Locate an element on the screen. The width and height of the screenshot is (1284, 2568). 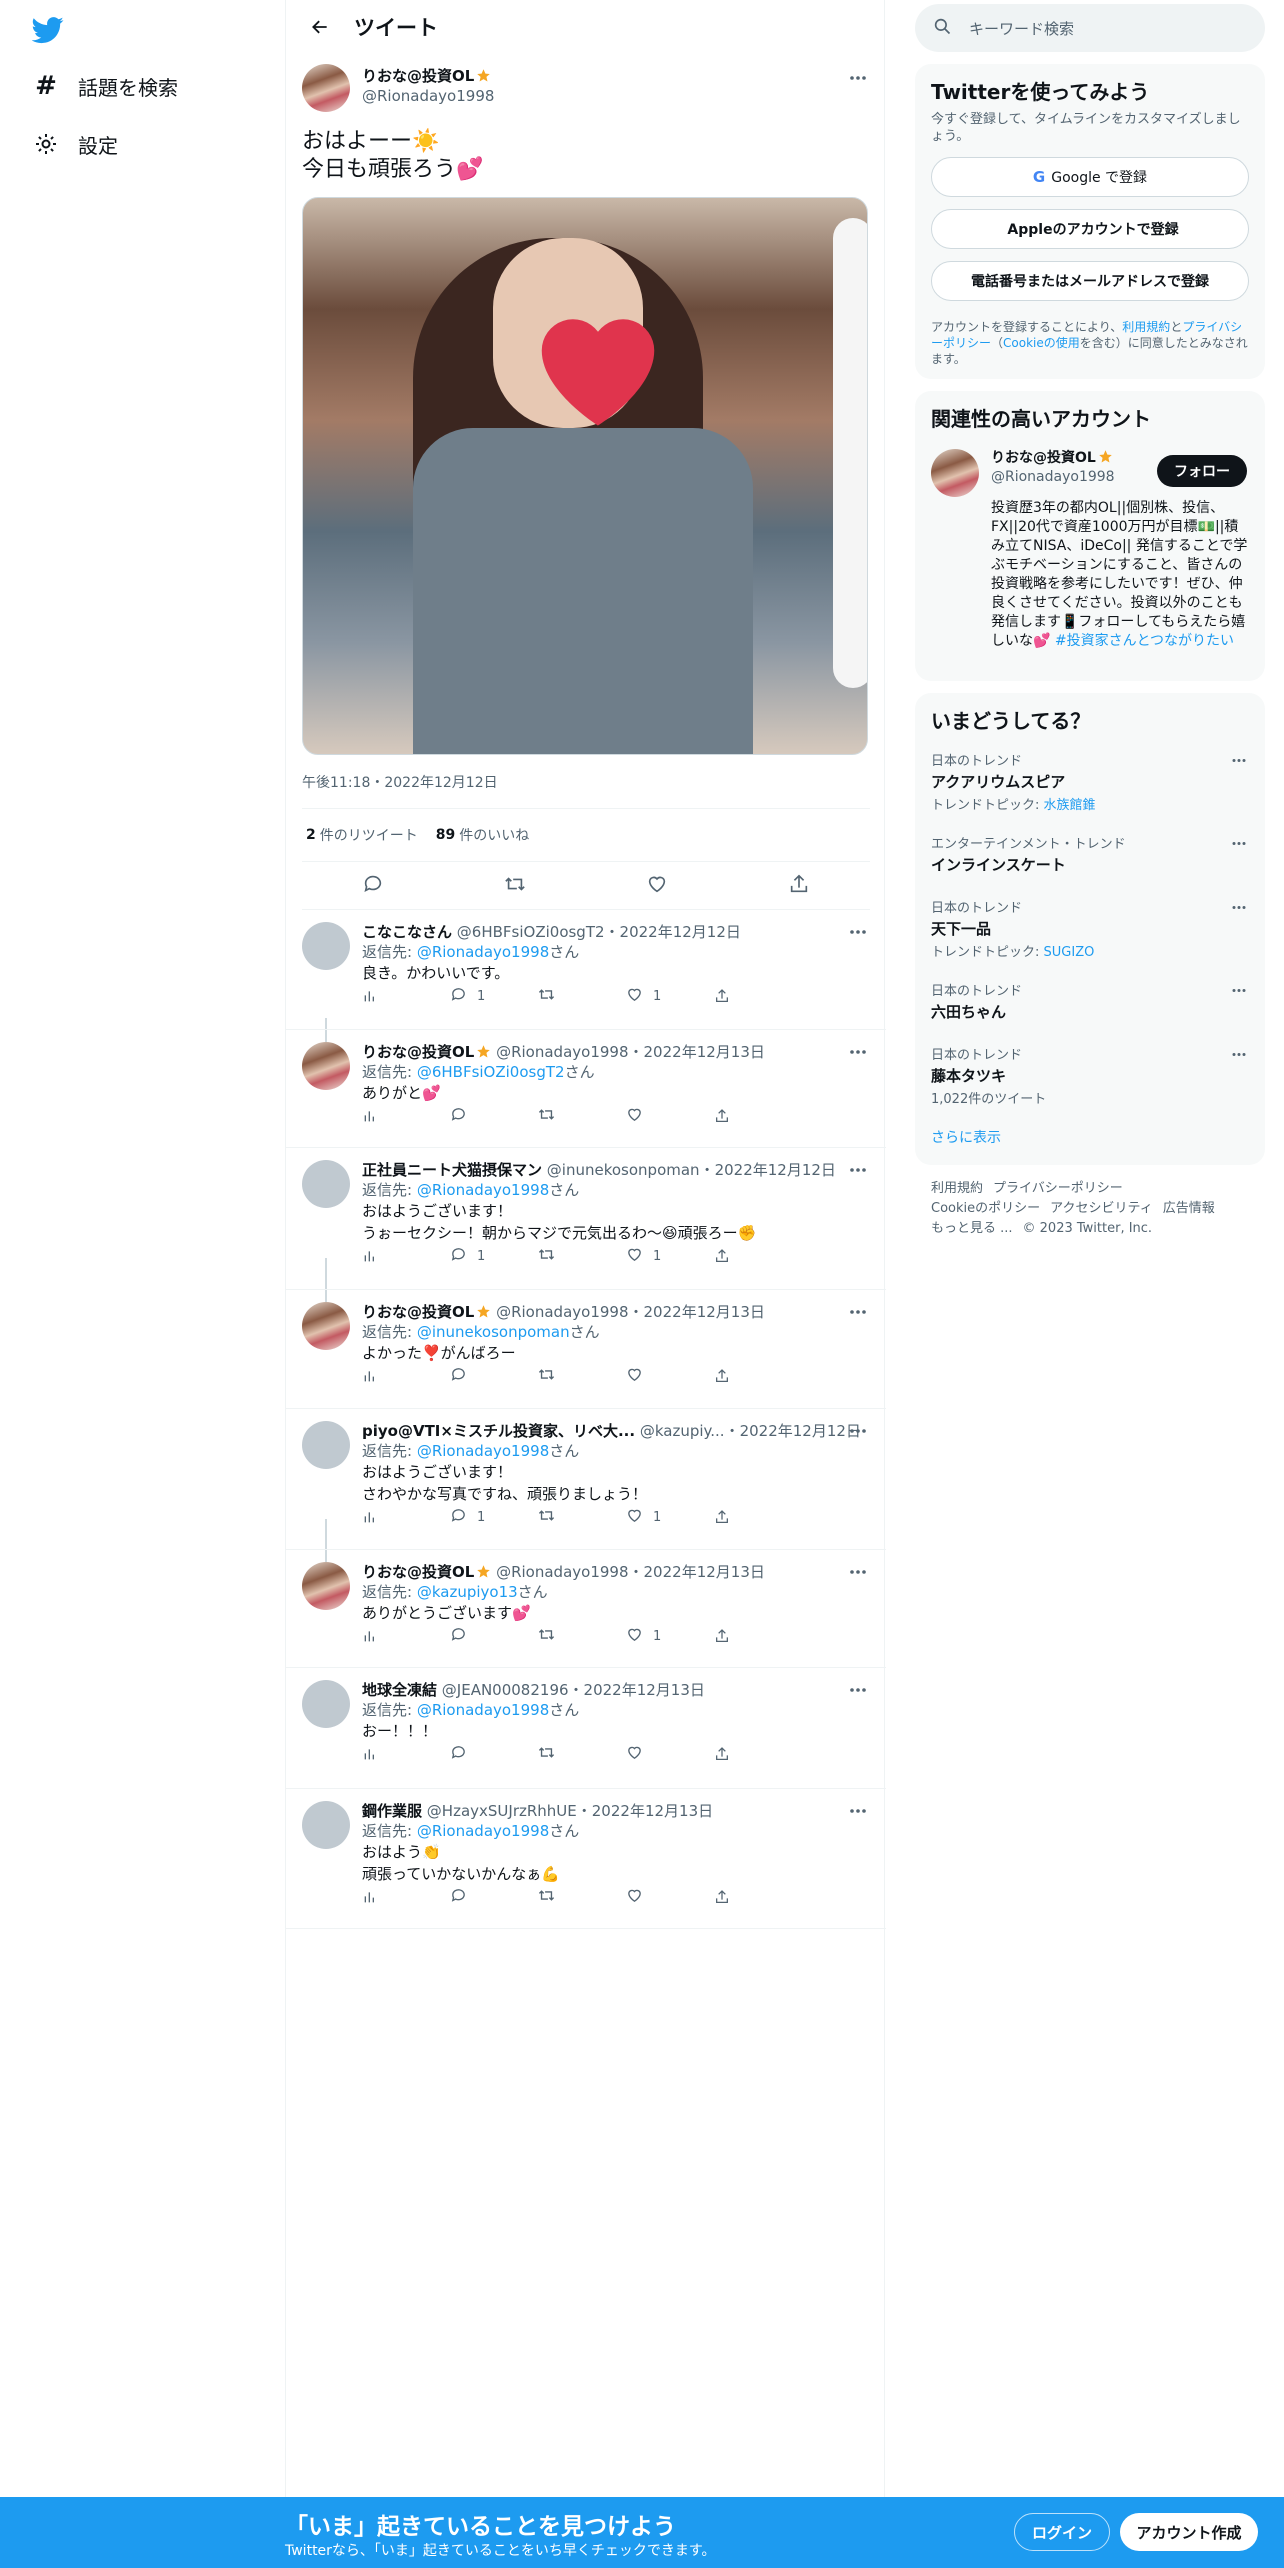
reply-to-link: @6HBFsiOZi0osgT2 is located at coordinates (491, 1072).